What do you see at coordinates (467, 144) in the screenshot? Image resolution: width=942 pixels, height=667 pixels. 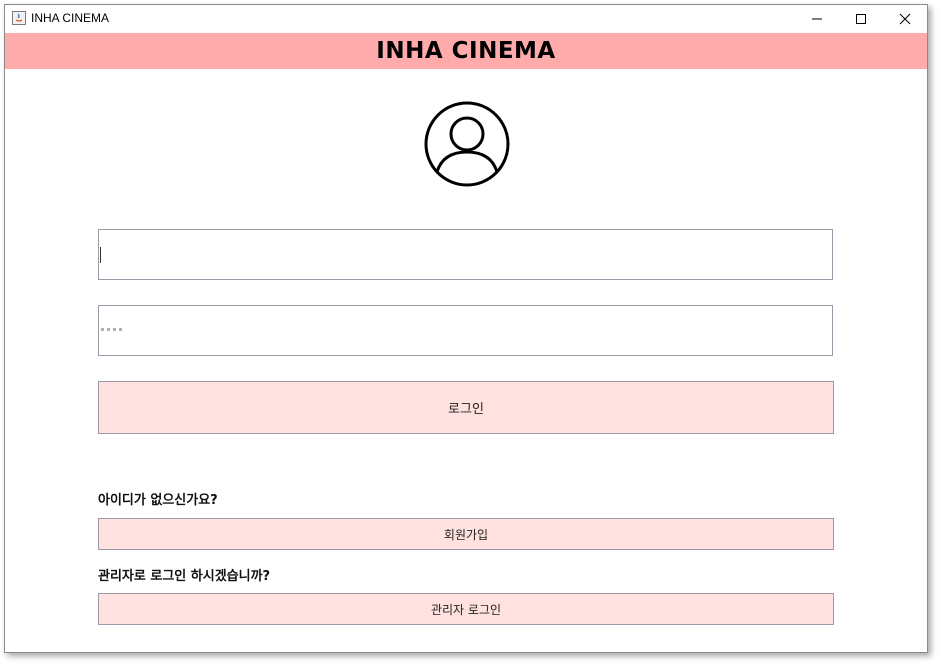 I see `user-circle-icon` at bounding box center [467, 144].